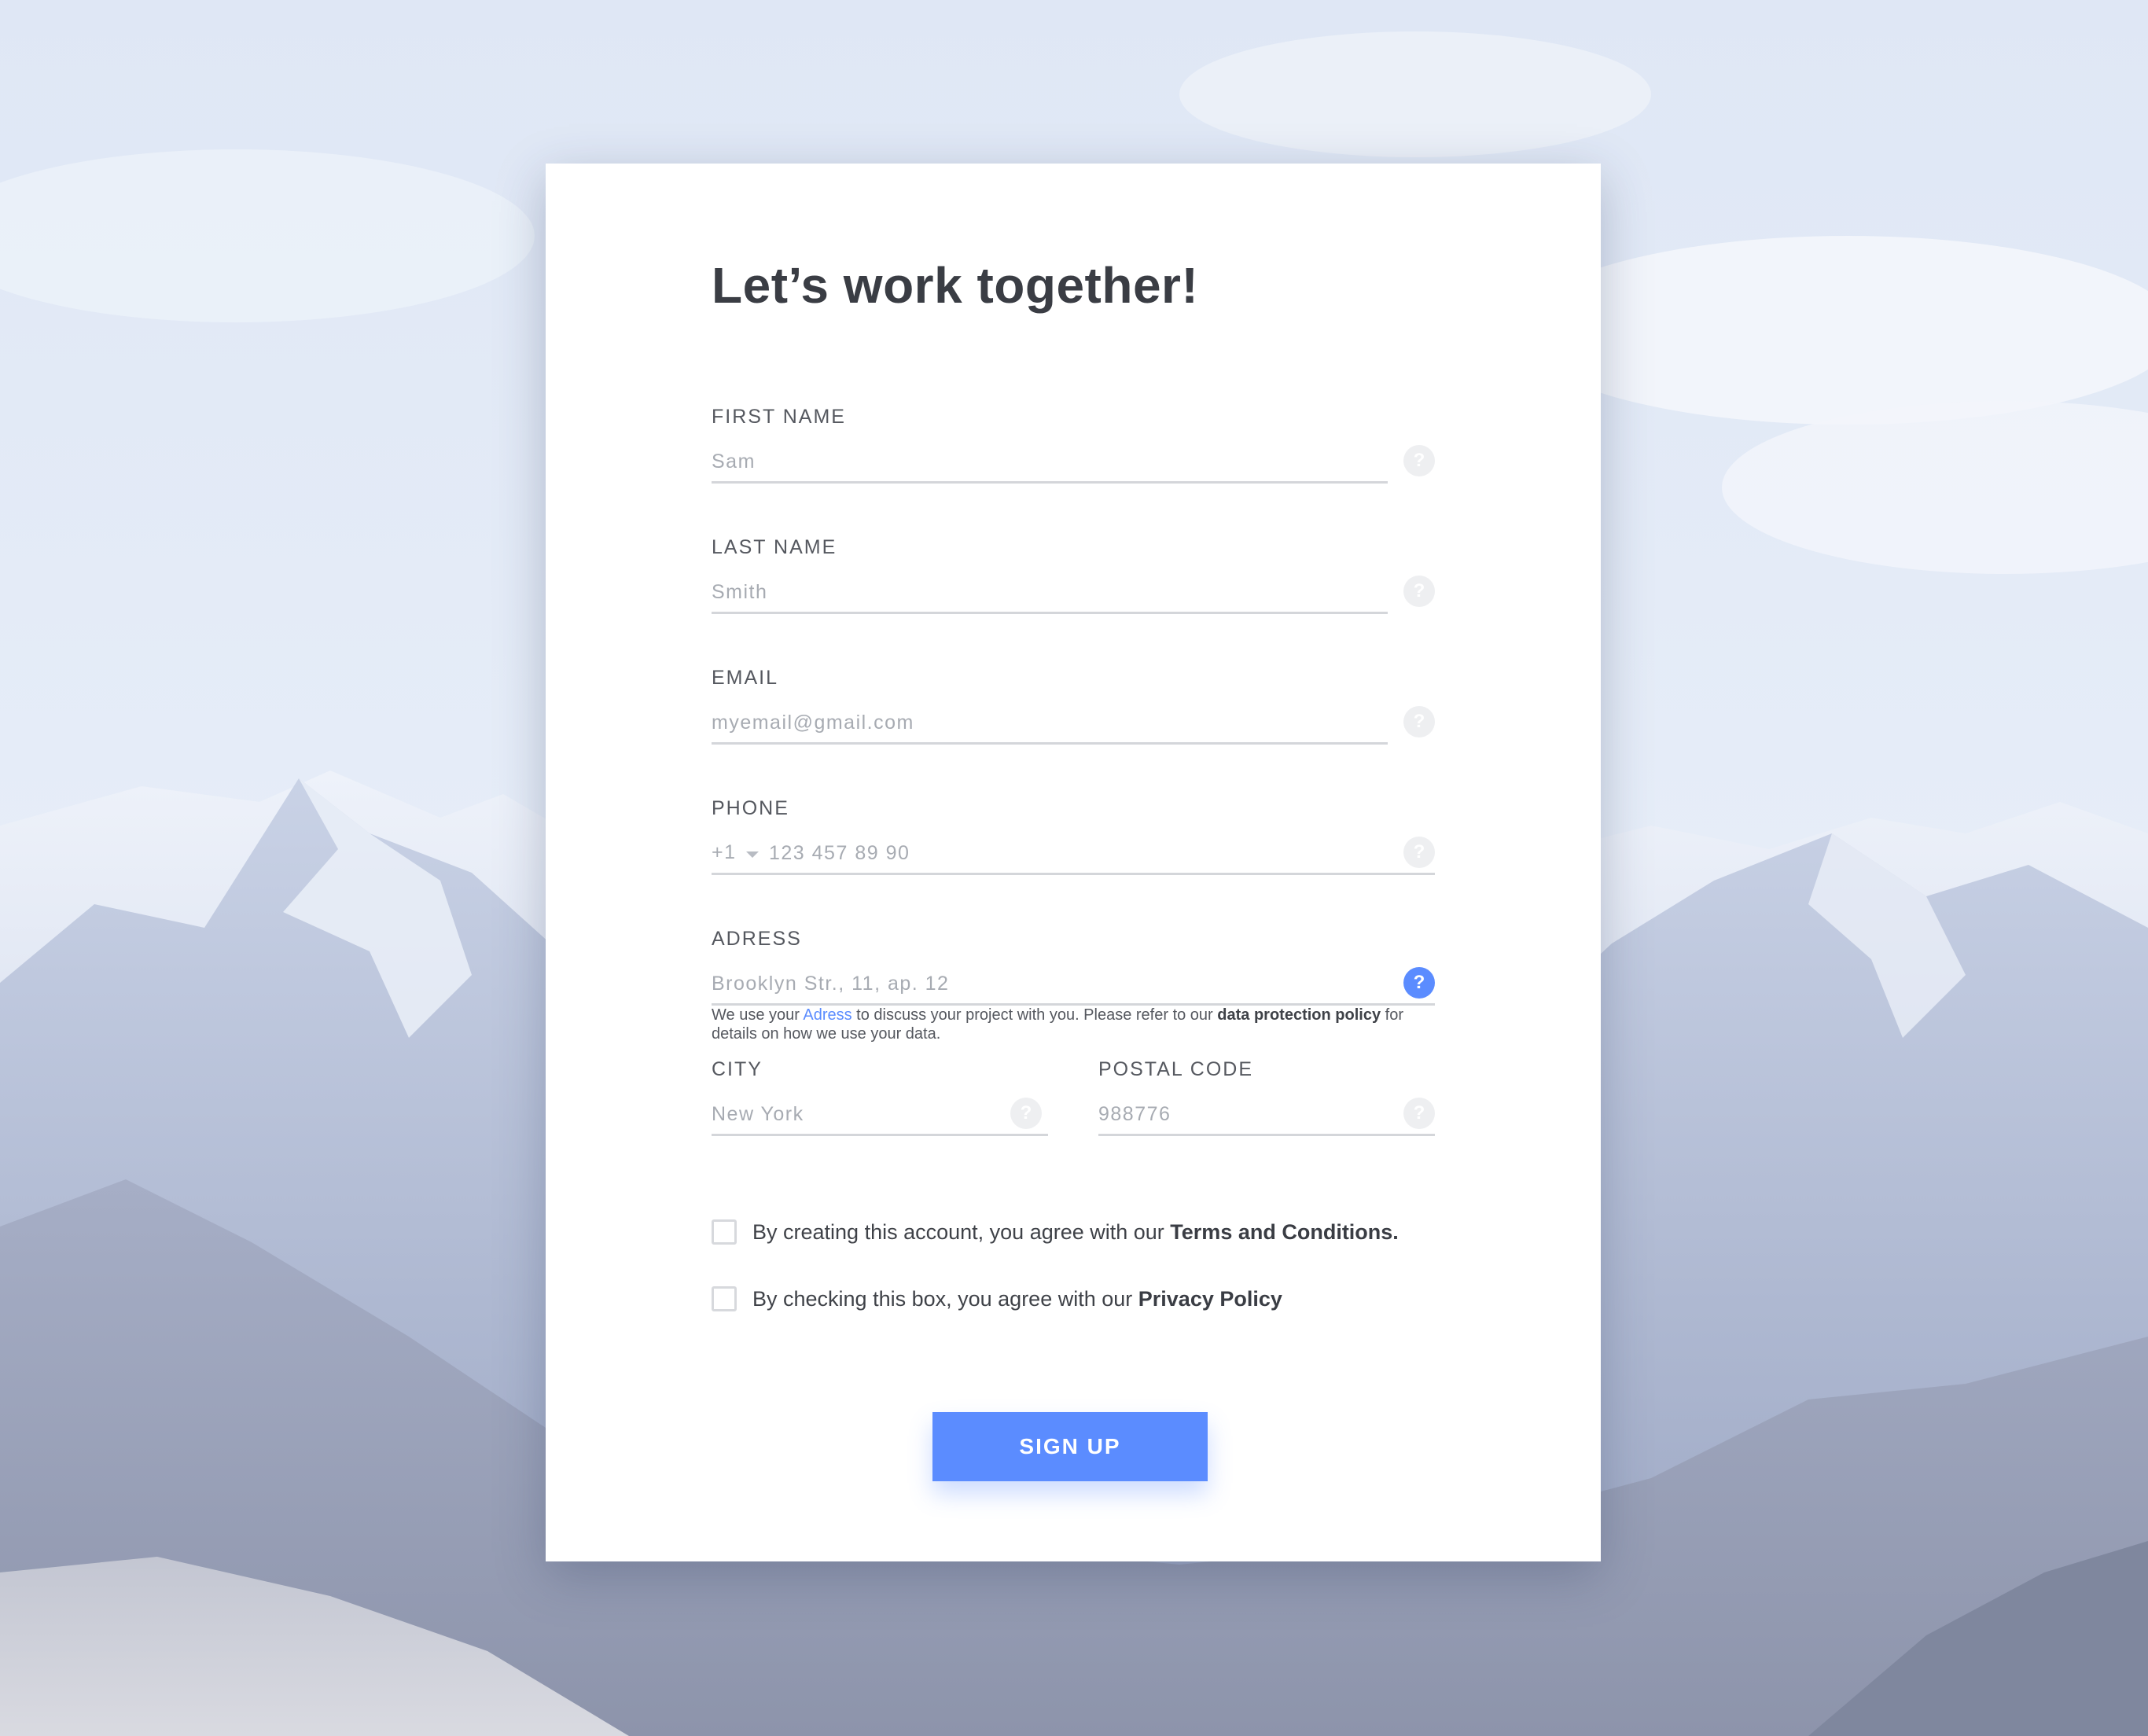 The image size is (2148, 1736). I want to click on terms-link: Terms and Conditions., so click(1284, 1232).